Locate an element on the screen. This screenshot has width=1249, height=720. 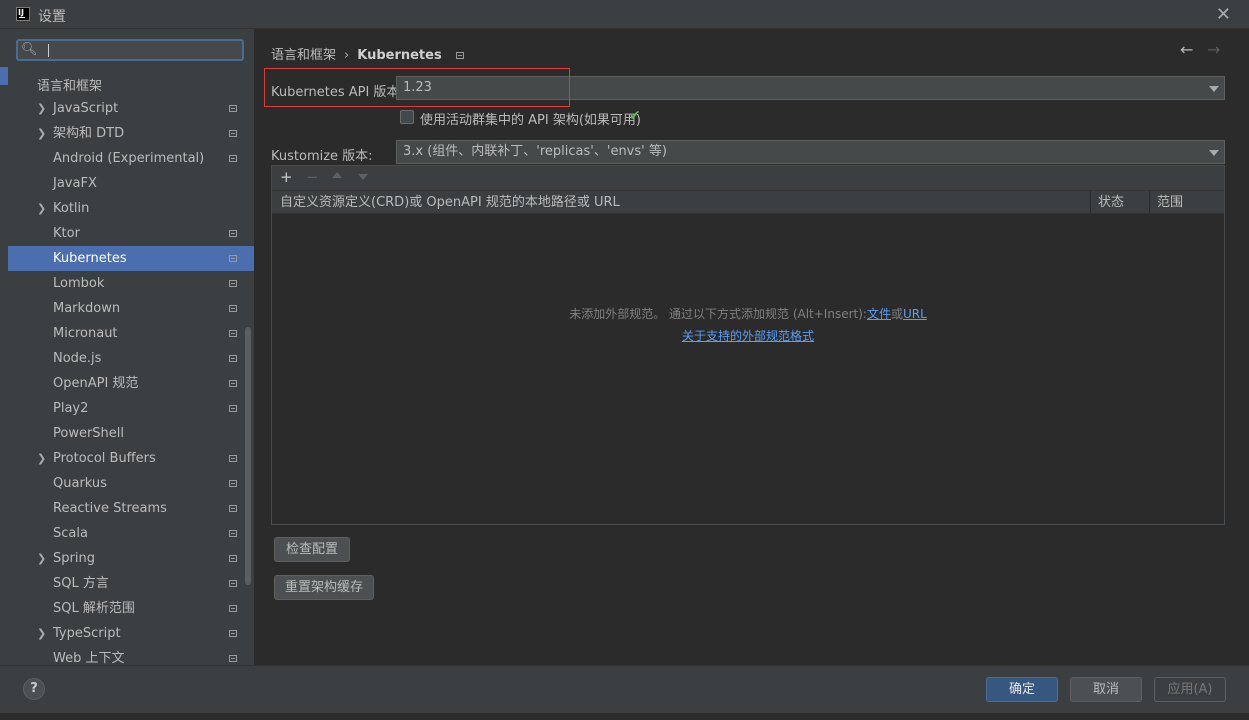
sidebar-item-javafx: JavaFX is located at coordinates (131, 183).